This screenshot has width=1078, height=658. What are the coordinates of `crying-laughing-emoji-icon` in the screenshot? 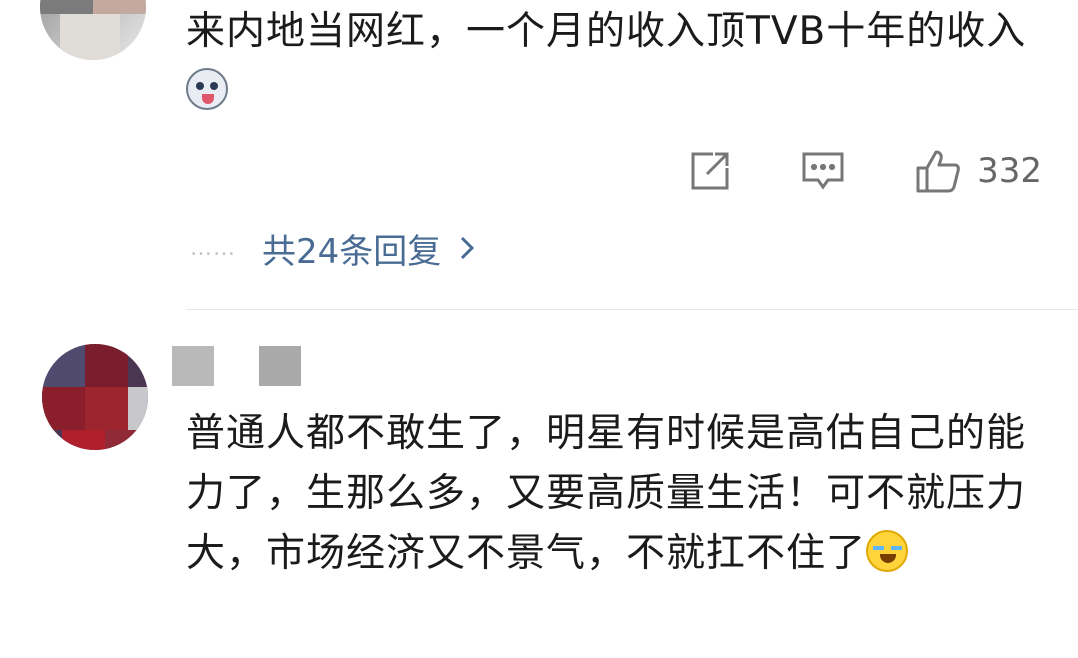 It's located at (887, 551).